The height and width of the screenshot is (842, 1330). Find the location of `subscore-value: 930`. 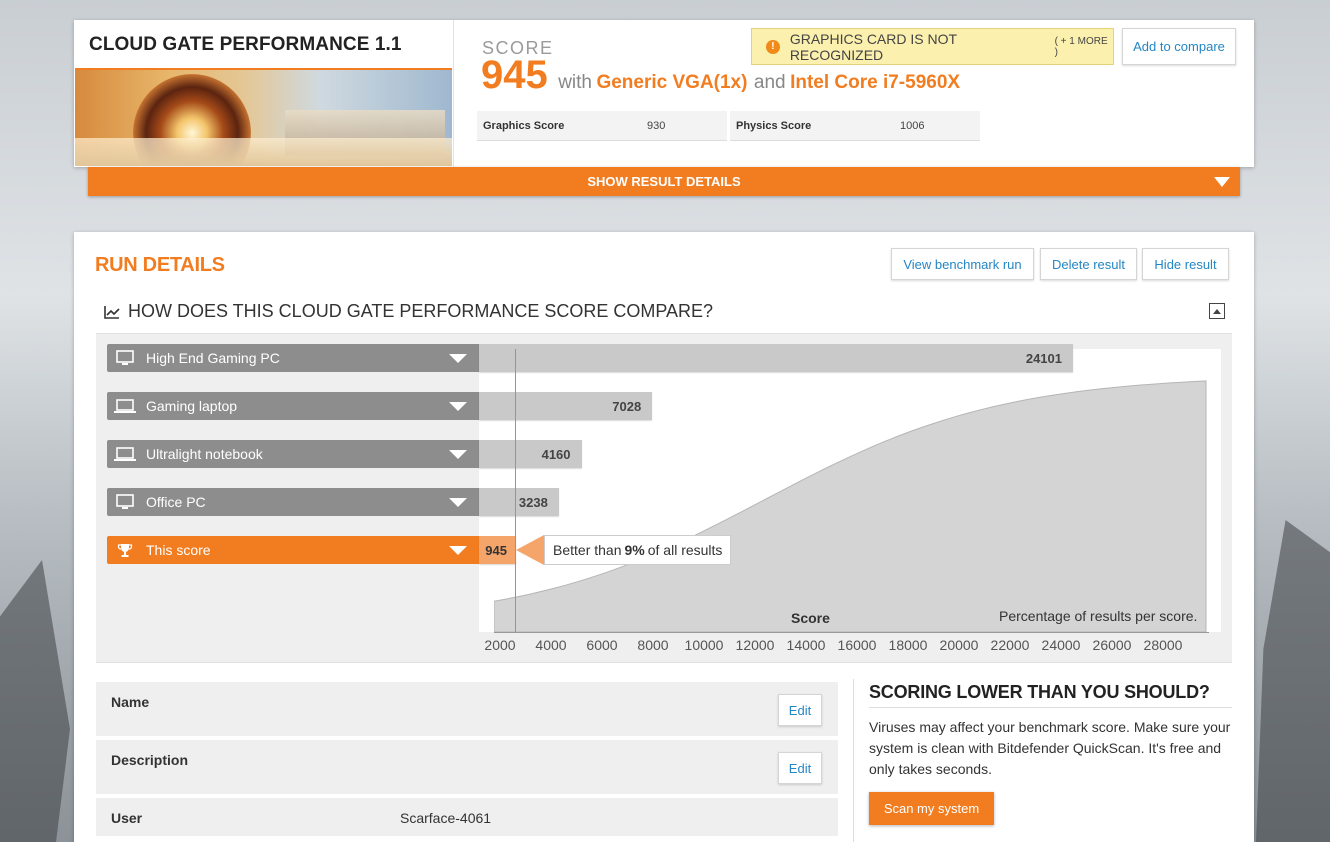

subscore-value: 930 is located at coordinates (656, 125).